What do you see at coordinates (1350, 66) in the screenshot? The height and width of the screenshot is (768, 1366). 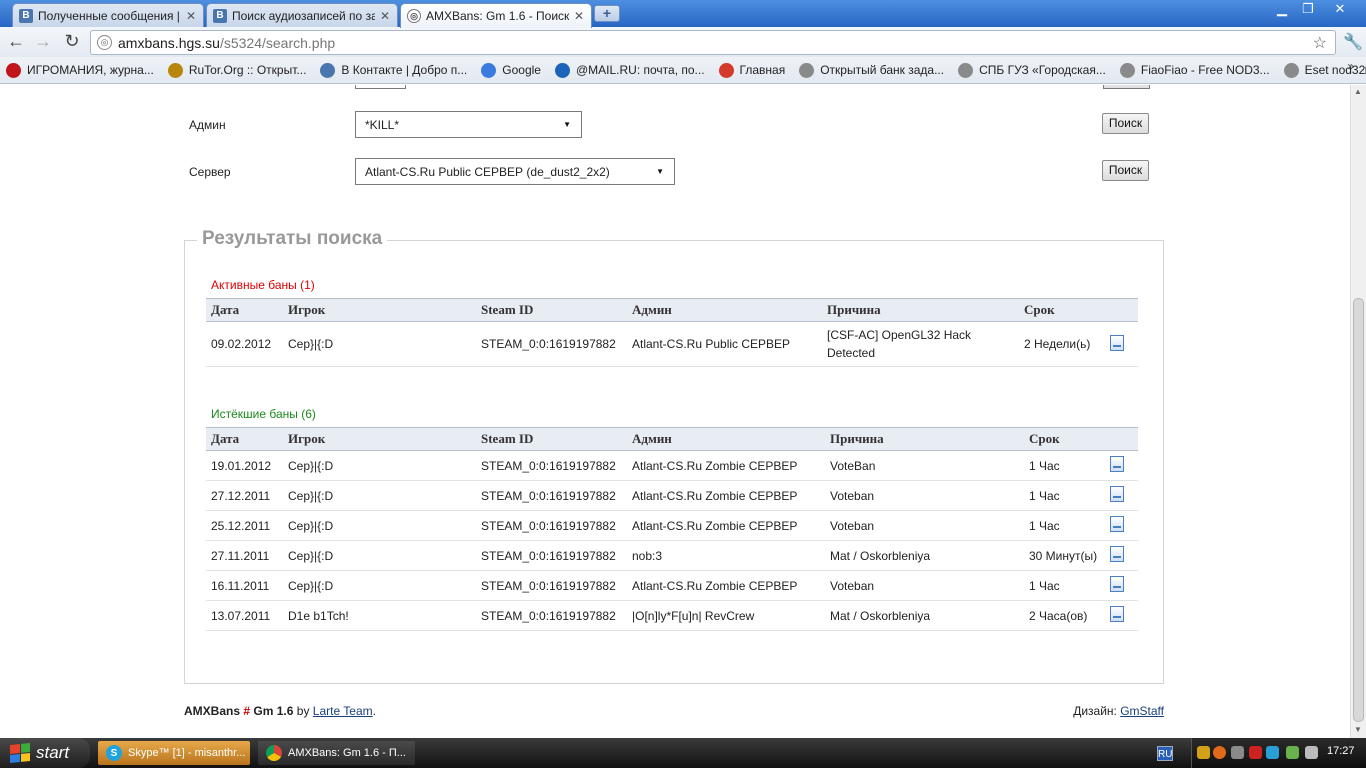 I see `bookmarks-more-button: »` at bounding box center [1350, 66].